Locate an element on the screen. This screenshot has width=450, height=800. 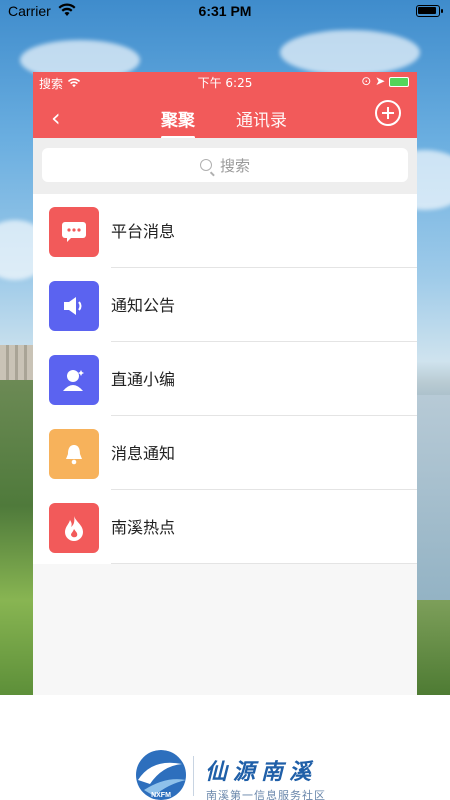
list-item-direct-editor: 直通小编 is located at coordinates (225, 379).